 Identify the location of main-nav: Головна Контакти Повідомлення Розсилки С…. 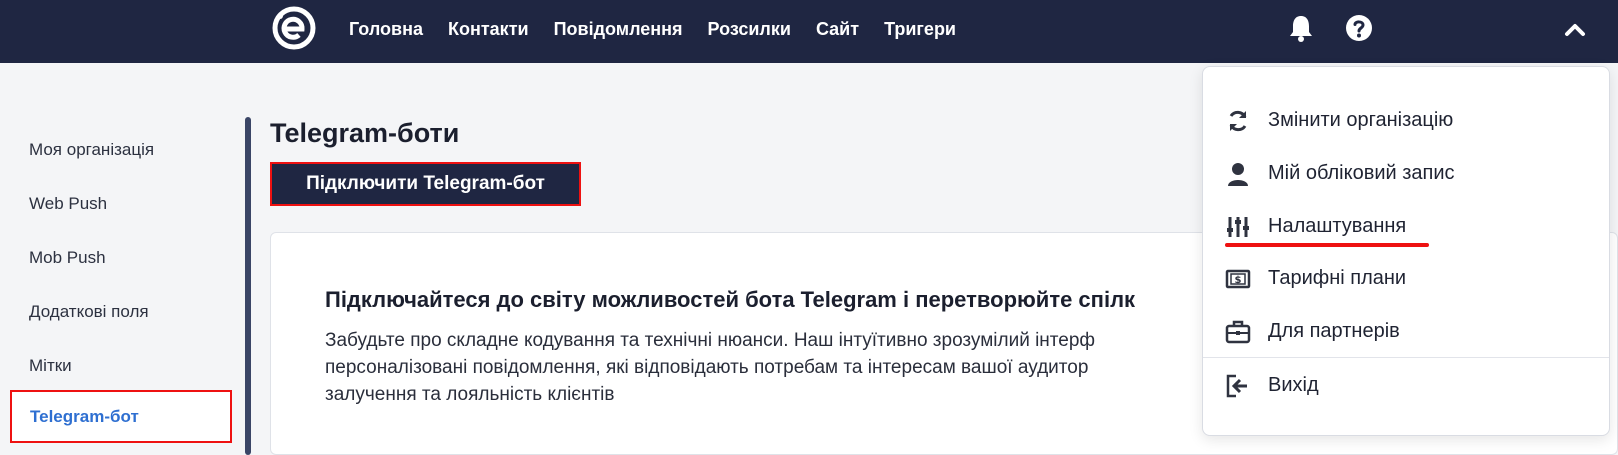
(665, 29).